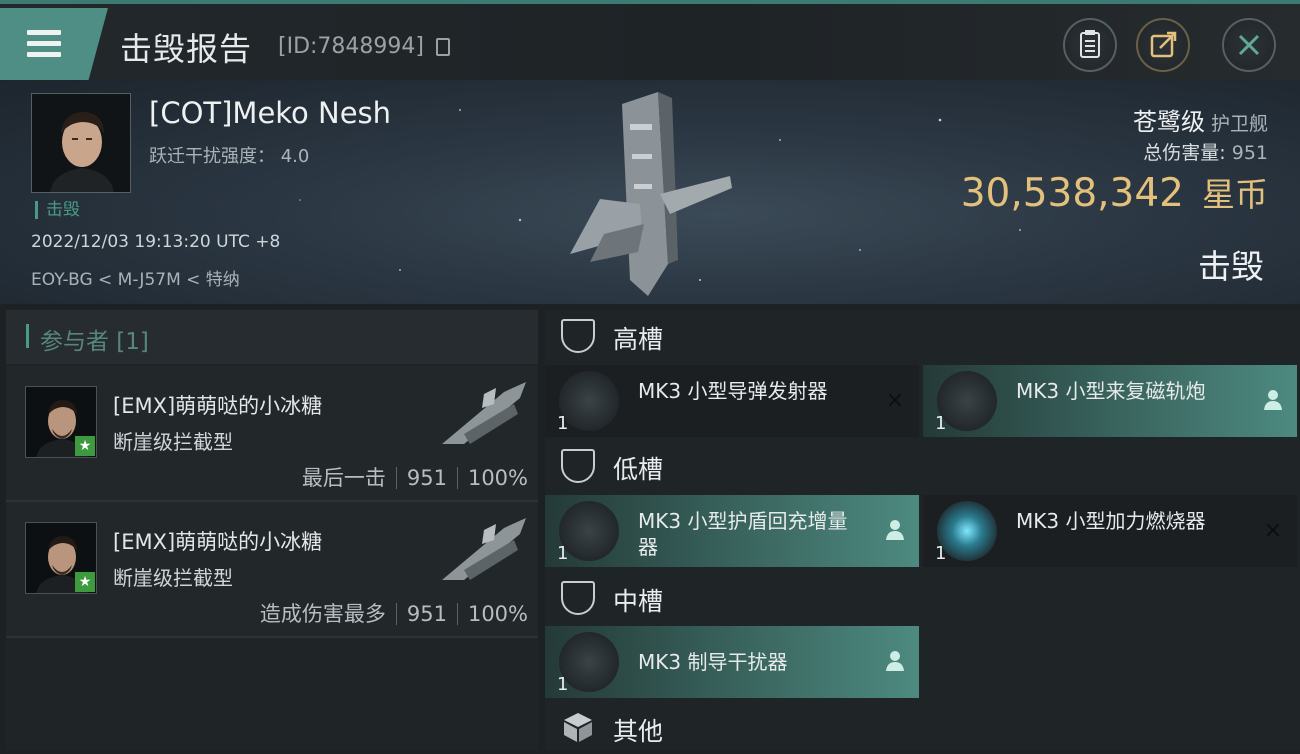 Image resolution: width=1300 pixels, height=754 pixels. What do you see at coordinates (650, 40) in the screenshot?
I see `top-bar: 击毁报告 [ID:7848994]` at bounding box center [650, 40].